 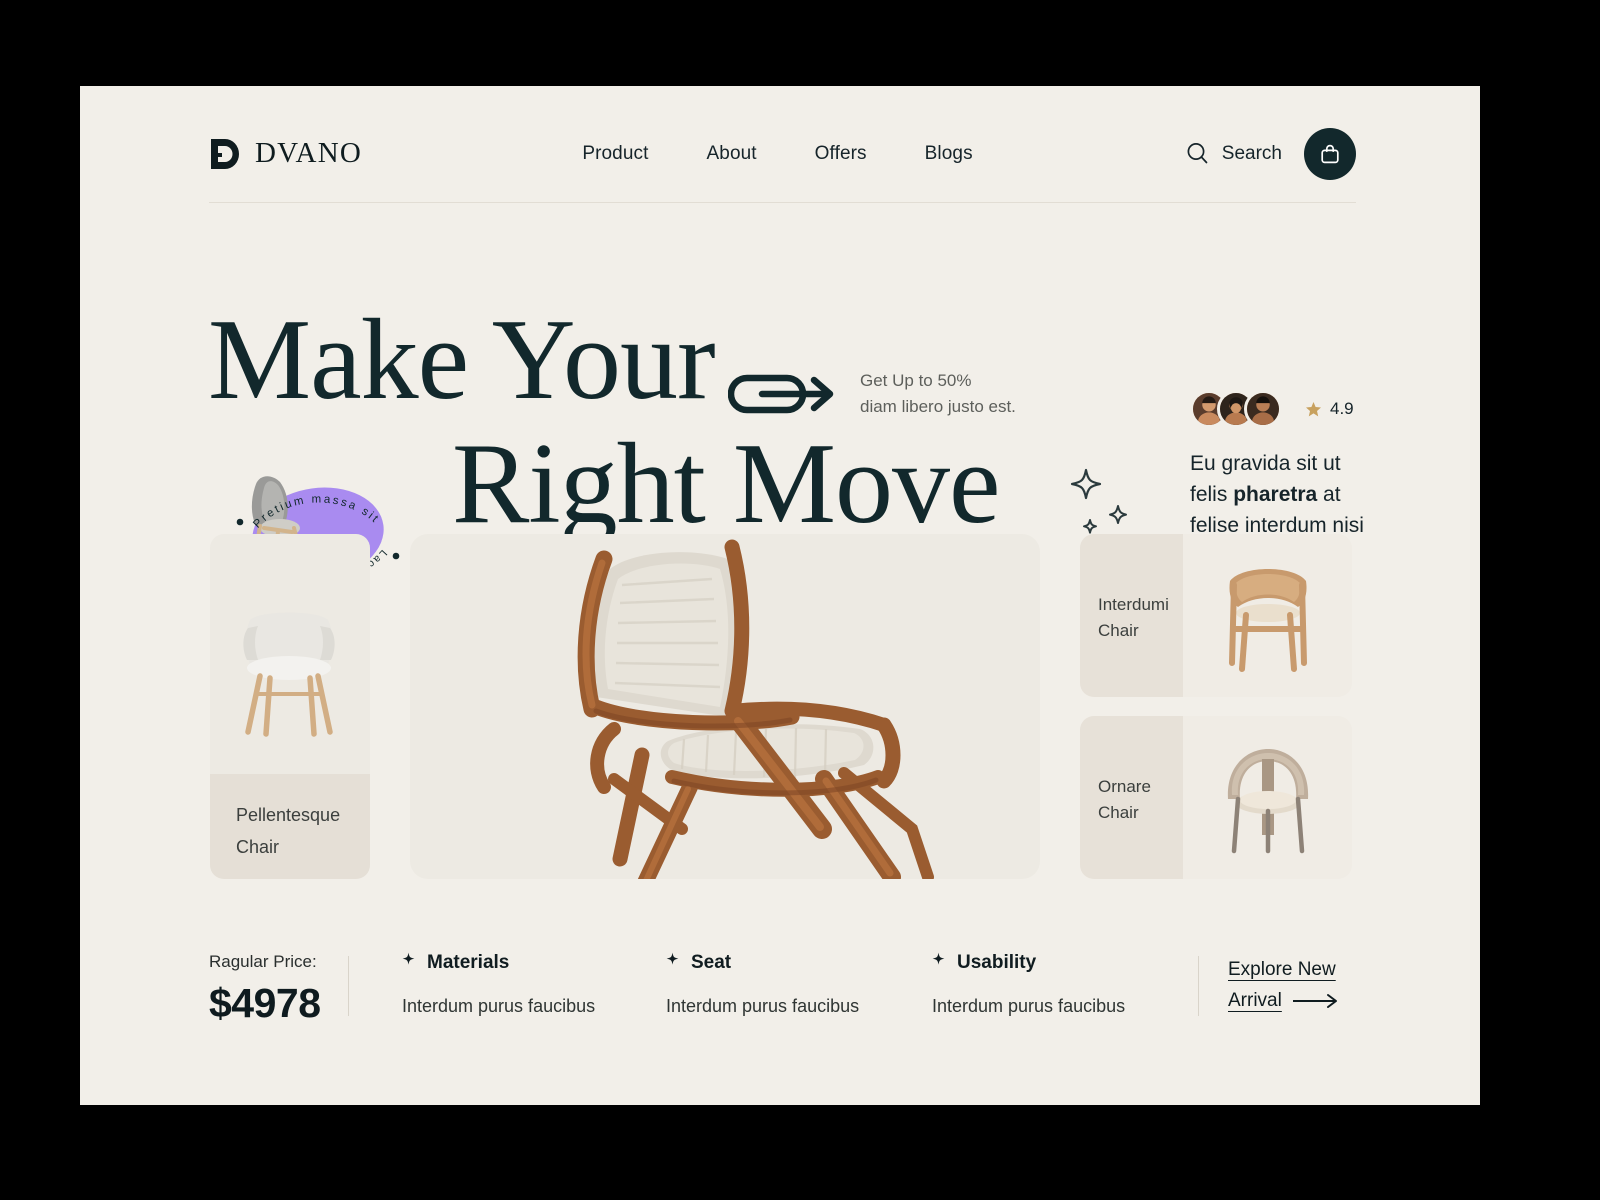 What do you see at coordinates (1197, 153) in the screenshot?
I see `magnifier-icon` at bounding box center [1197, 153].